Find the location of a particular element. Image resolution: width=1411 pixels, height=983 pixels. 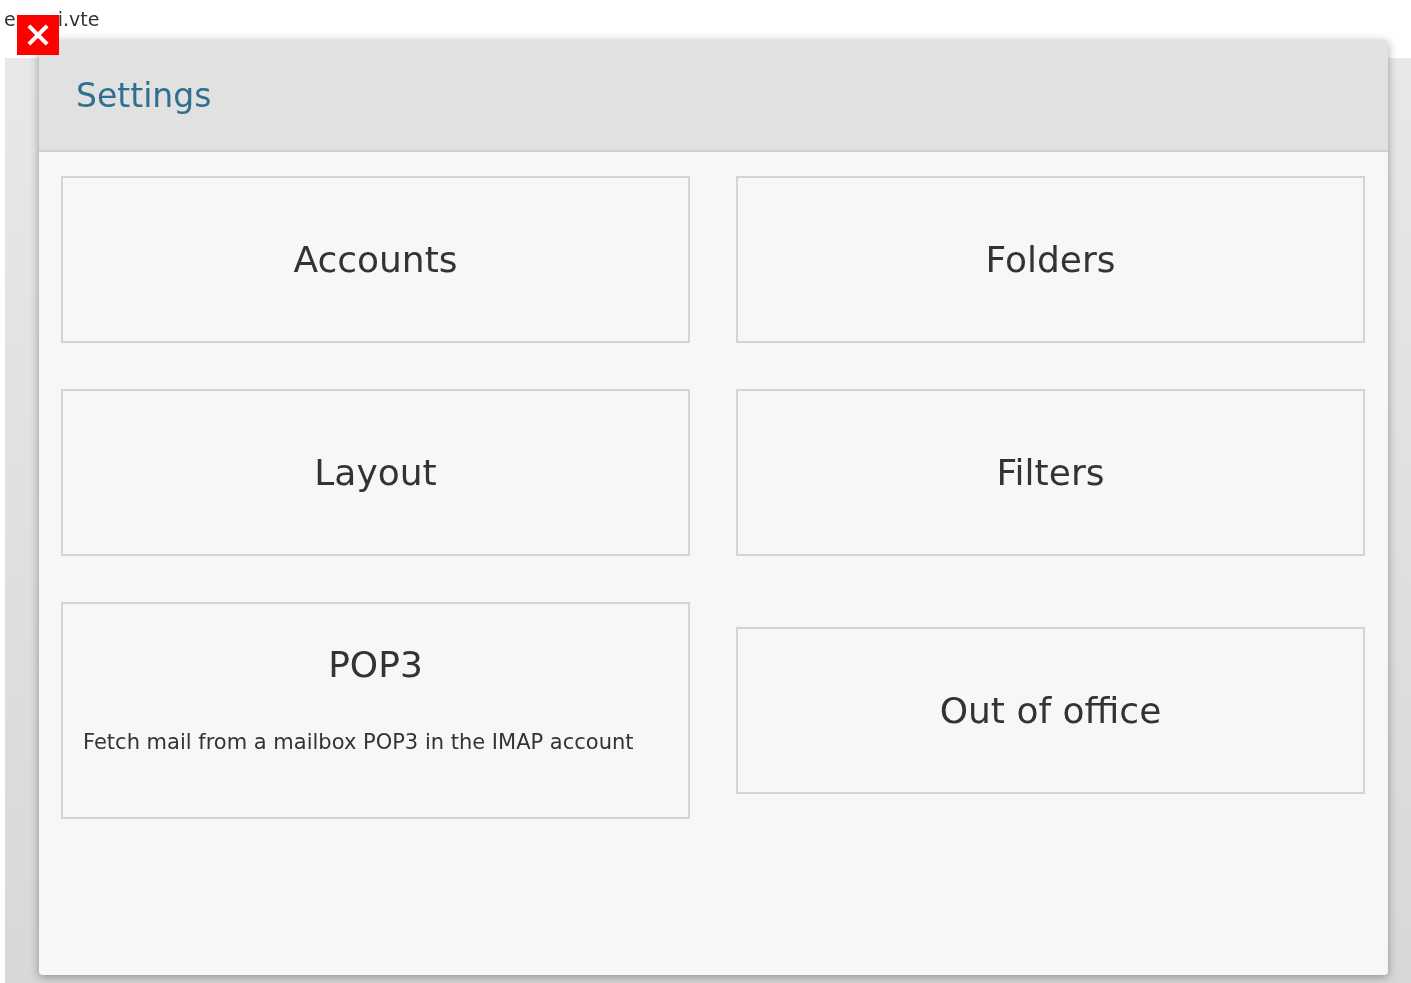

settings-tile: Out of office is located at coordinates (1050, 710).